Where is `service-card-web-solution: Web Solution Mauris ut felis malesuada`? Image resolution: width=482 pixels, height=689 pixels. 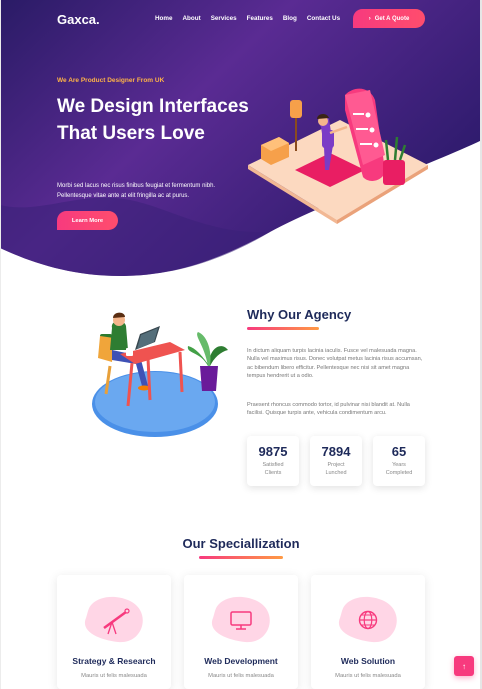 service-card-web-solution: Web Solution Mauris ut felis malesuada is located at coordinates (368, 632).